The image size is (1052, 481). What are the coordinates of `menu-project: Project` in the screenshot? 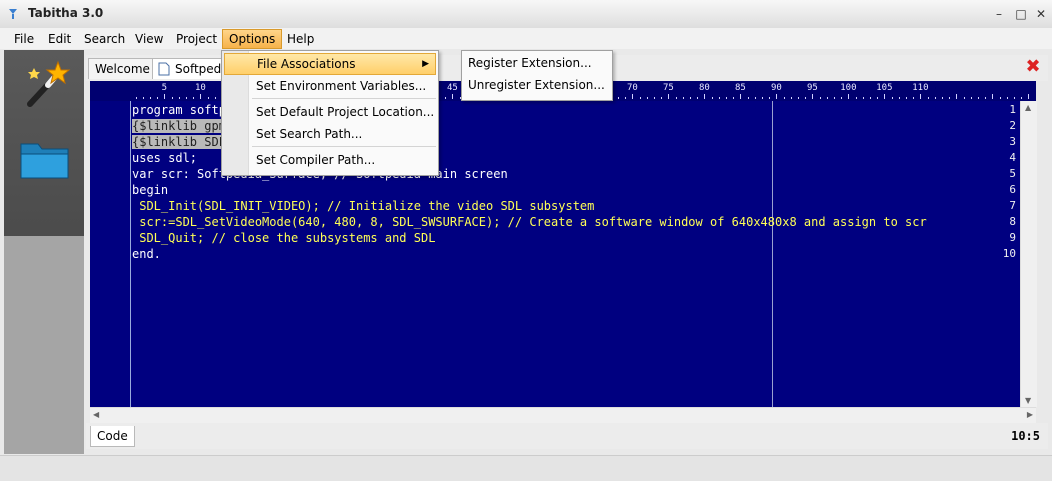 It's located at (196, 39).